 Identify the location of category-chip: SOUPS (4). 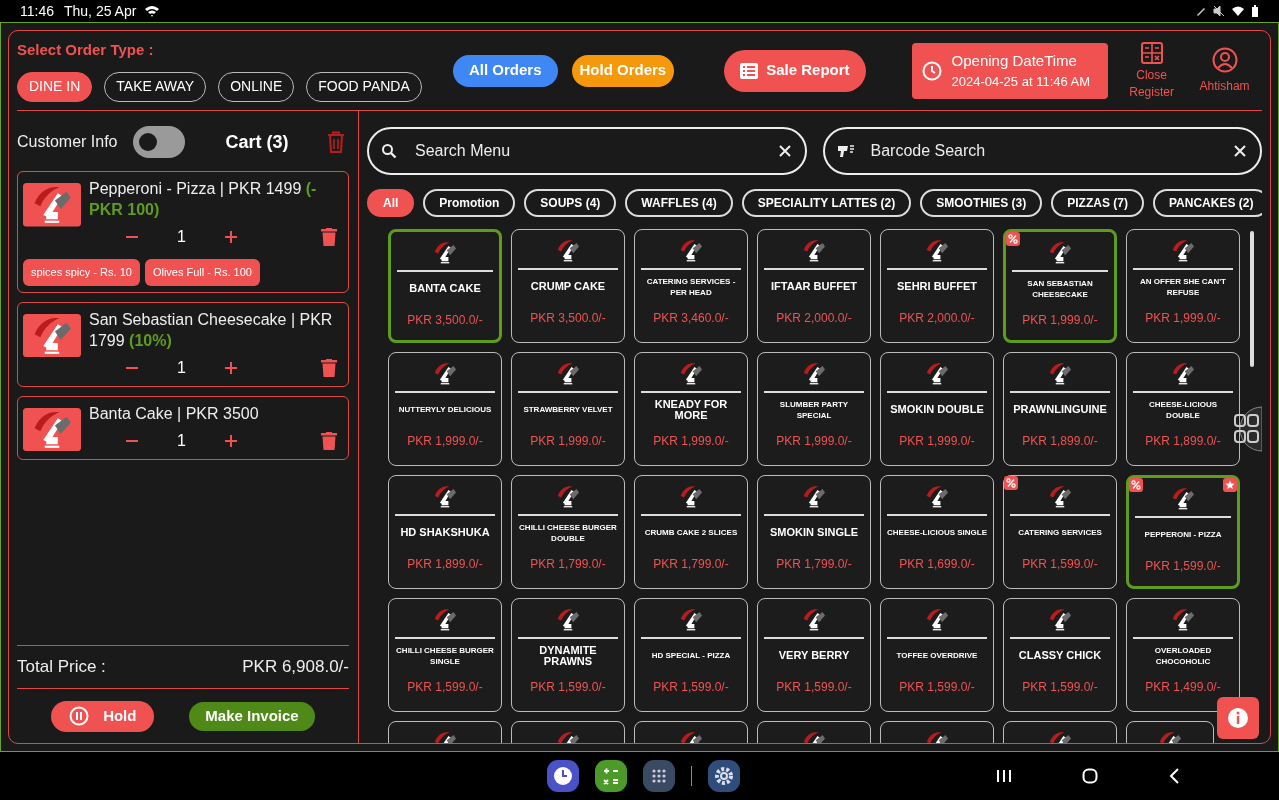
(570, 203).